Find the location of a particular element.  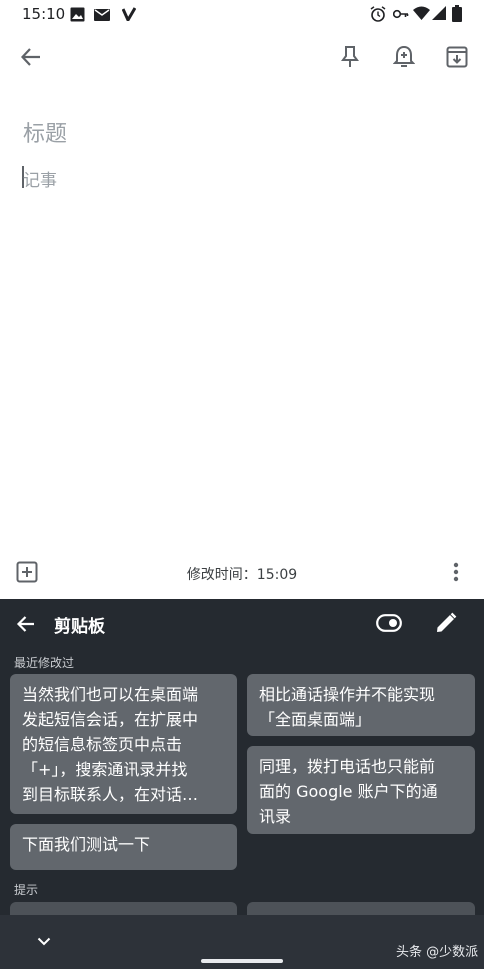

edit-pencil-icon is located at coordinates (446, 623).